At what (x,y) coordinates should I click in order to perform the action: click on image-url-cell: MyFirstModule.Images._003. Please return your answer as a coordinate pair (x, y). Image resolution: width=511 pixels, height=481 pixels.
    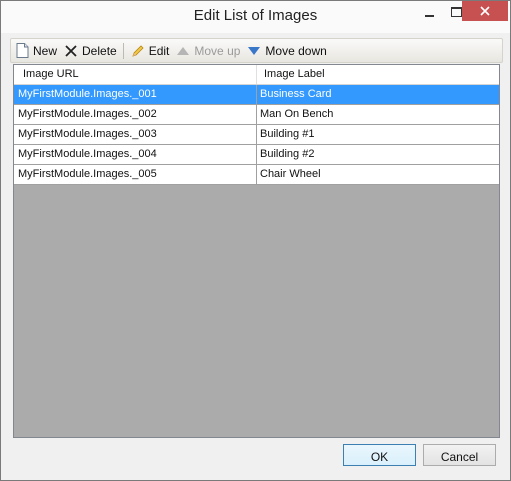
    Looking at the image, I should click on (135, 134).